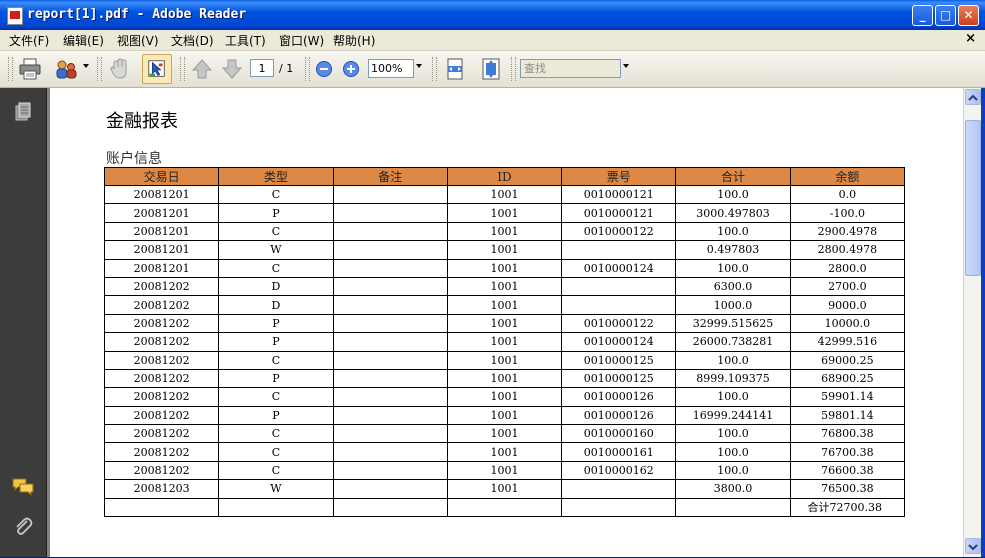  What do you see at coordinates (354, 40) in the screenshot?
I see `menu-help: 帮助(H)` at bounding box center [354, 40].